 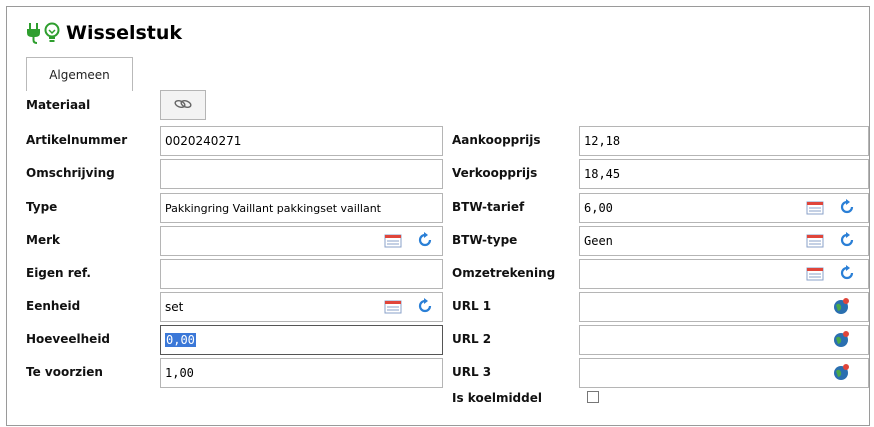 What do you see at coordinates (180, 340) in the screenshot?
I see `selected-text: 0,00` at bounding box center [180, 340].